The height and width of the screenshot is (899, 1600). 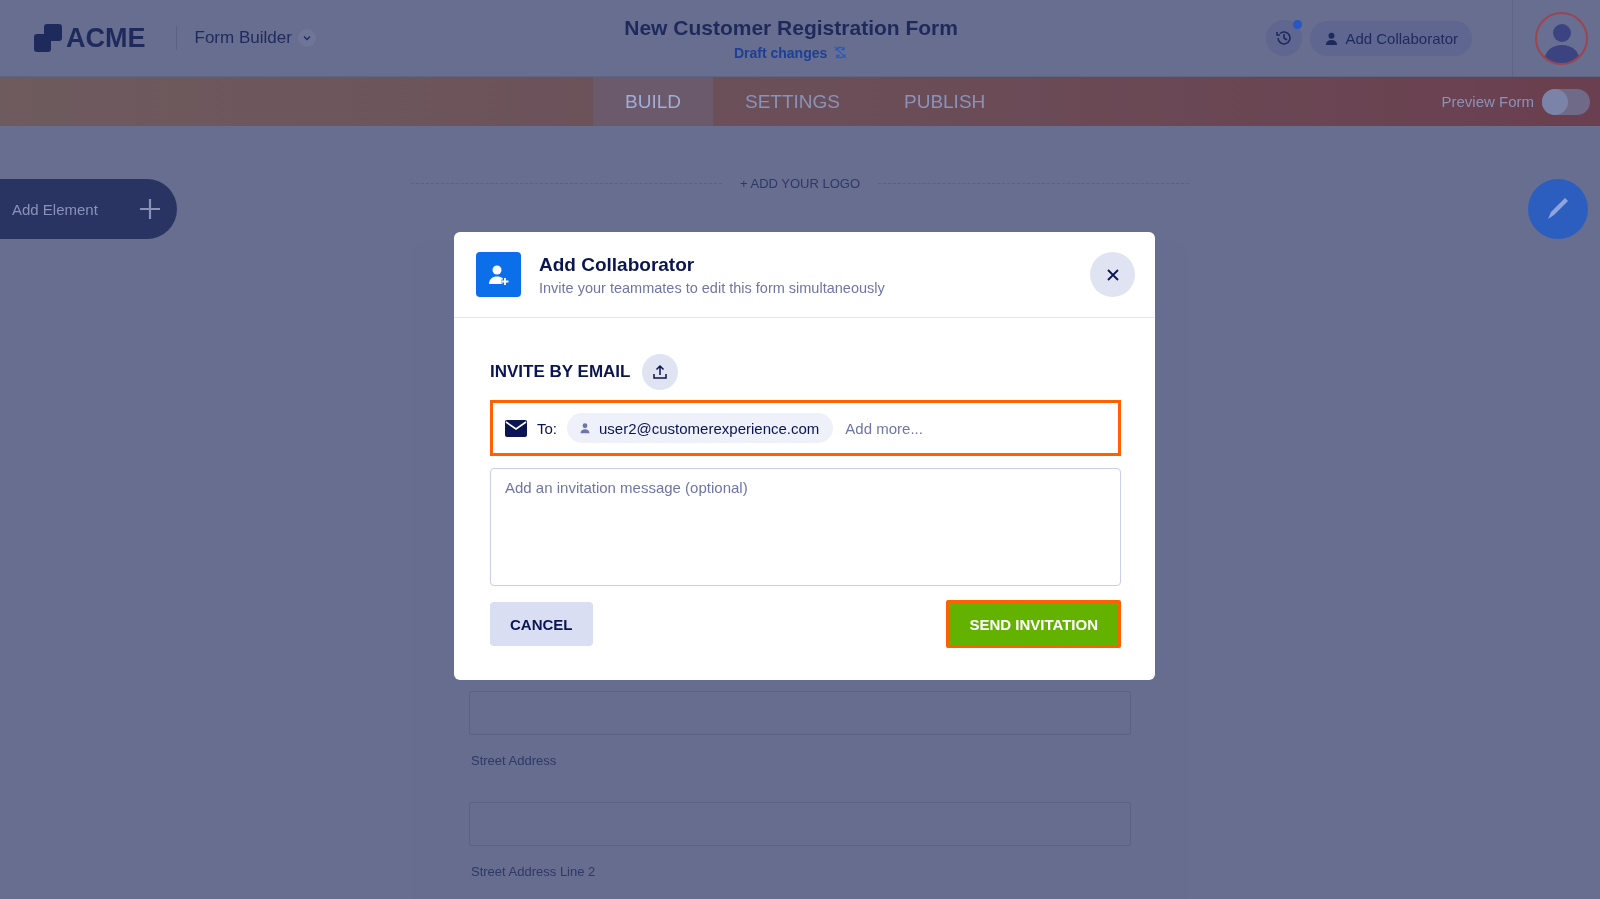 I want to click on upload-button, so click(x=660, y=372).